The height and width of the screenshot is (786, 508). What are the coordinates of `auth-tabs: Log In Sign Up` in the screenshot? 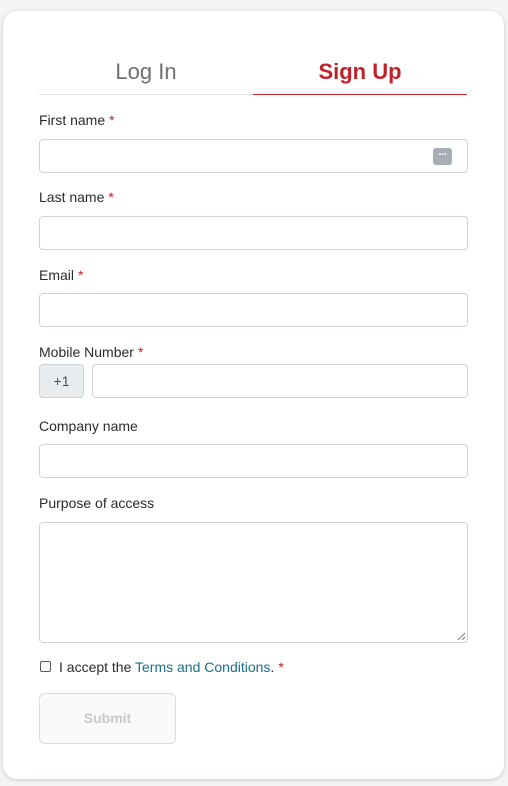 It's located at (253, 76).